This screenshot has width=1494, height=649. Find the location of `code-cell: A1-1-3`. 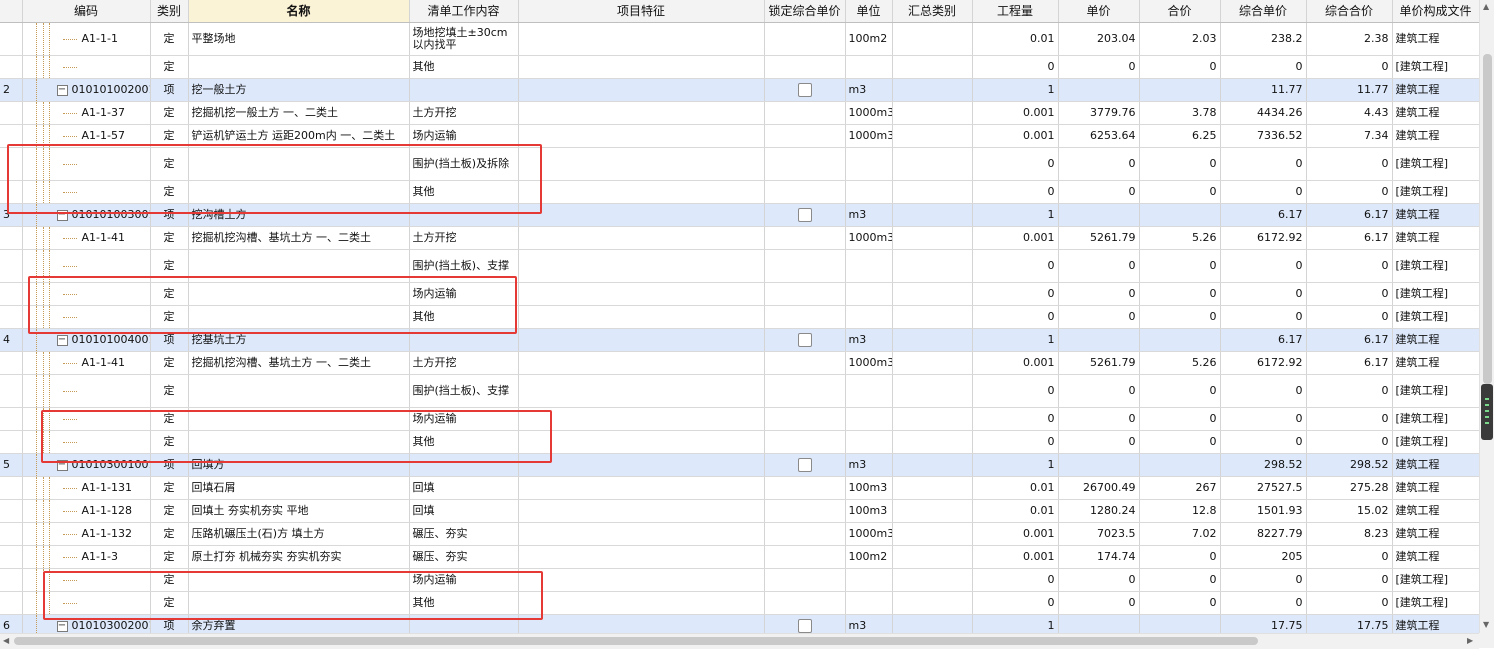

code-cell: A1-1-3 is located at coordinates (86, 557).